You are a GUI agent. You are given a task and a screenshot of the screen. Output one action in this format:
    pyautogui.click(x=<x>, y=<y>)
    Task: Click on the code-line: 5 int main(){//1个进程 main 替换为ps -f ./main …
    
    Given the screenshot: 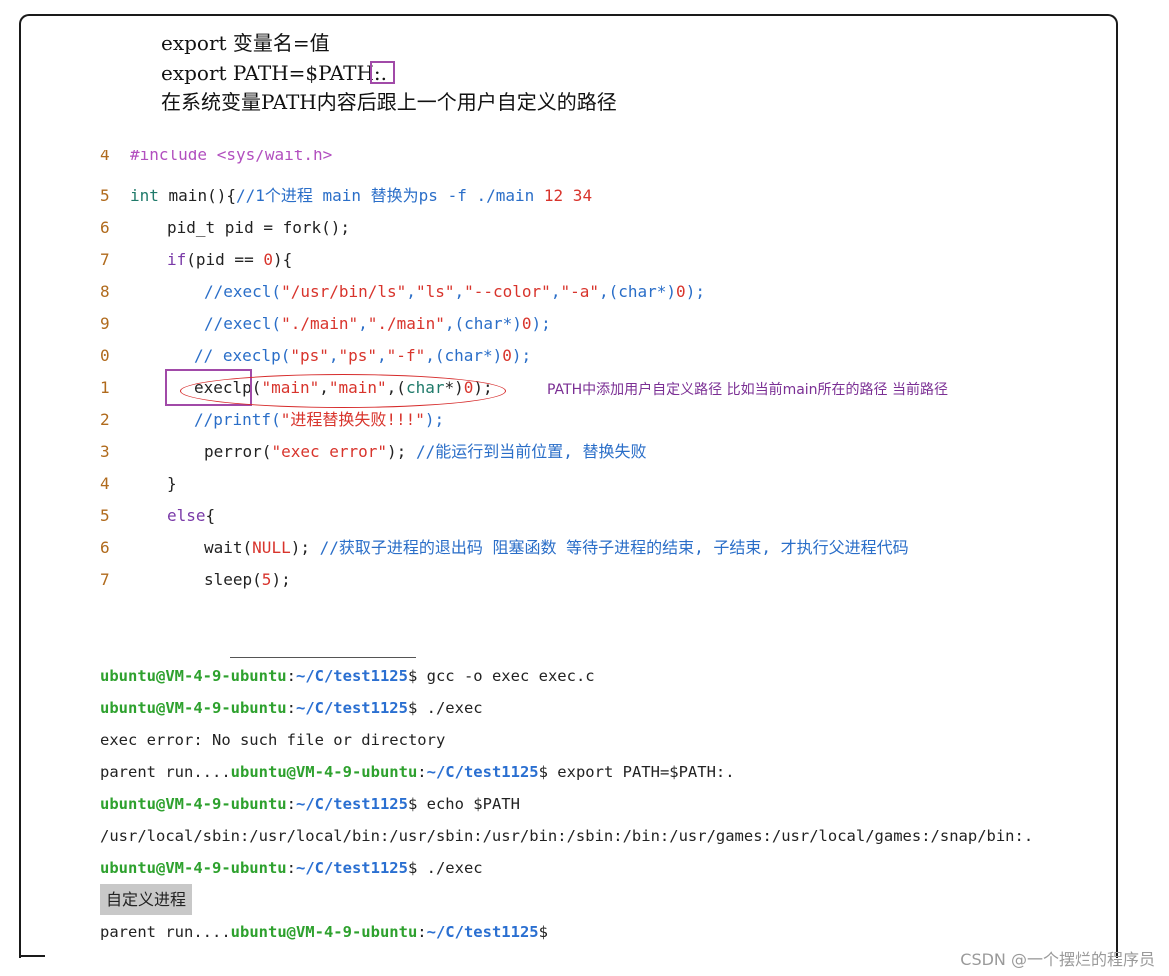 What is the action you would take?
    pyautogui.click(x=346, y=195)
    